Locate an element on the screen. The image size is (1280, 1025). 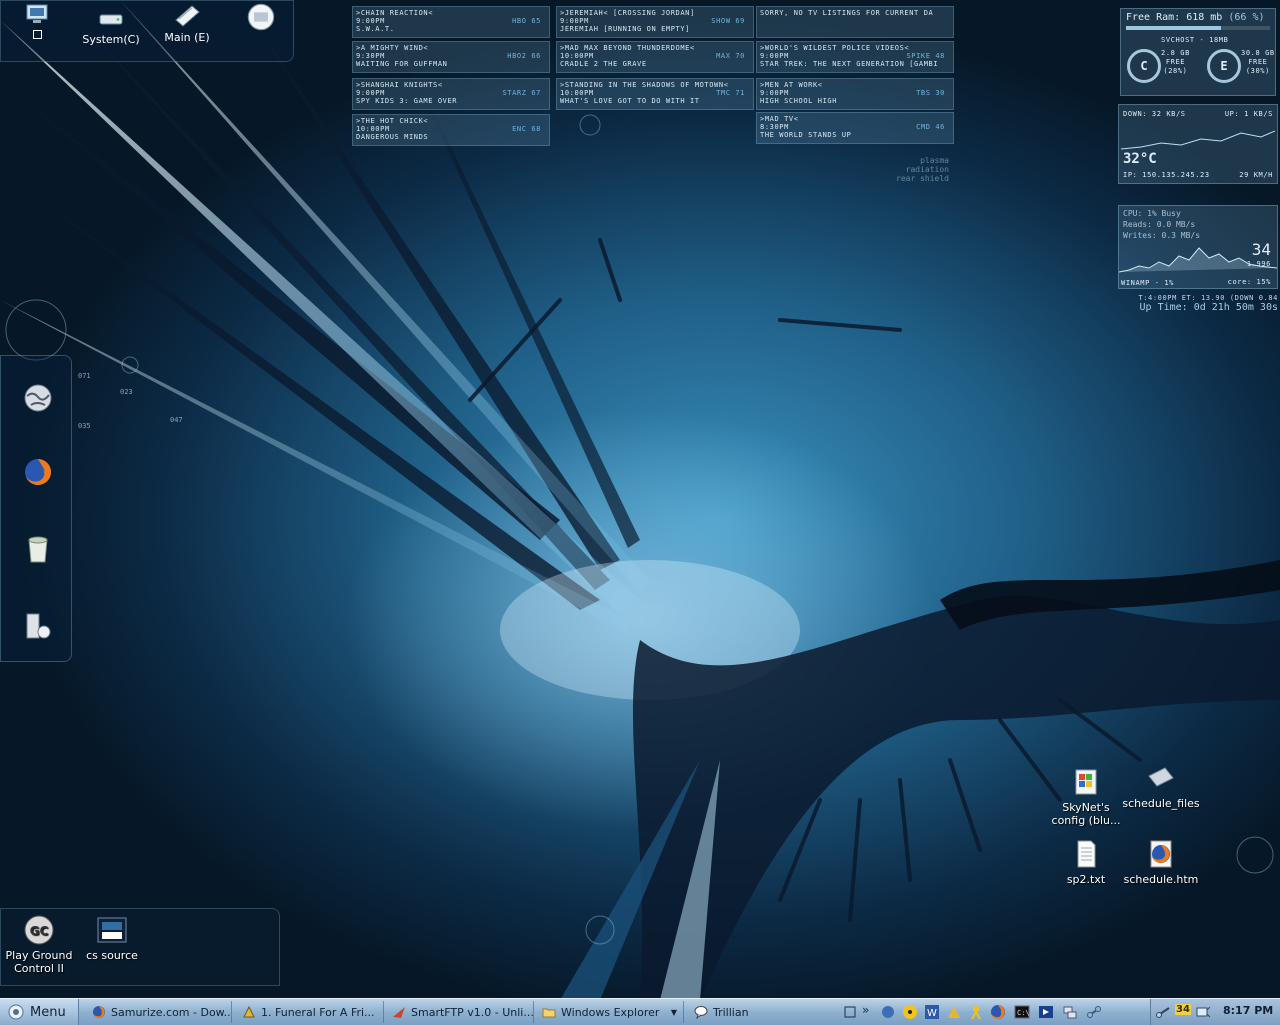
tv-next-show: JEREMIAH [RUNNING ON EMPTY] is located at coordinates (625, 29).